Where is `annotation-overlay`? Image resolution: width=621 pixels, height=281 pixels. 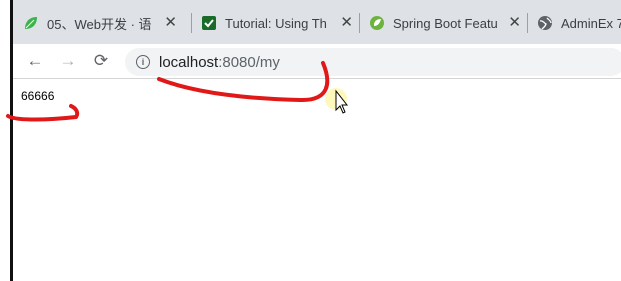 annotation-overlay is located at coordinates (177, 91).